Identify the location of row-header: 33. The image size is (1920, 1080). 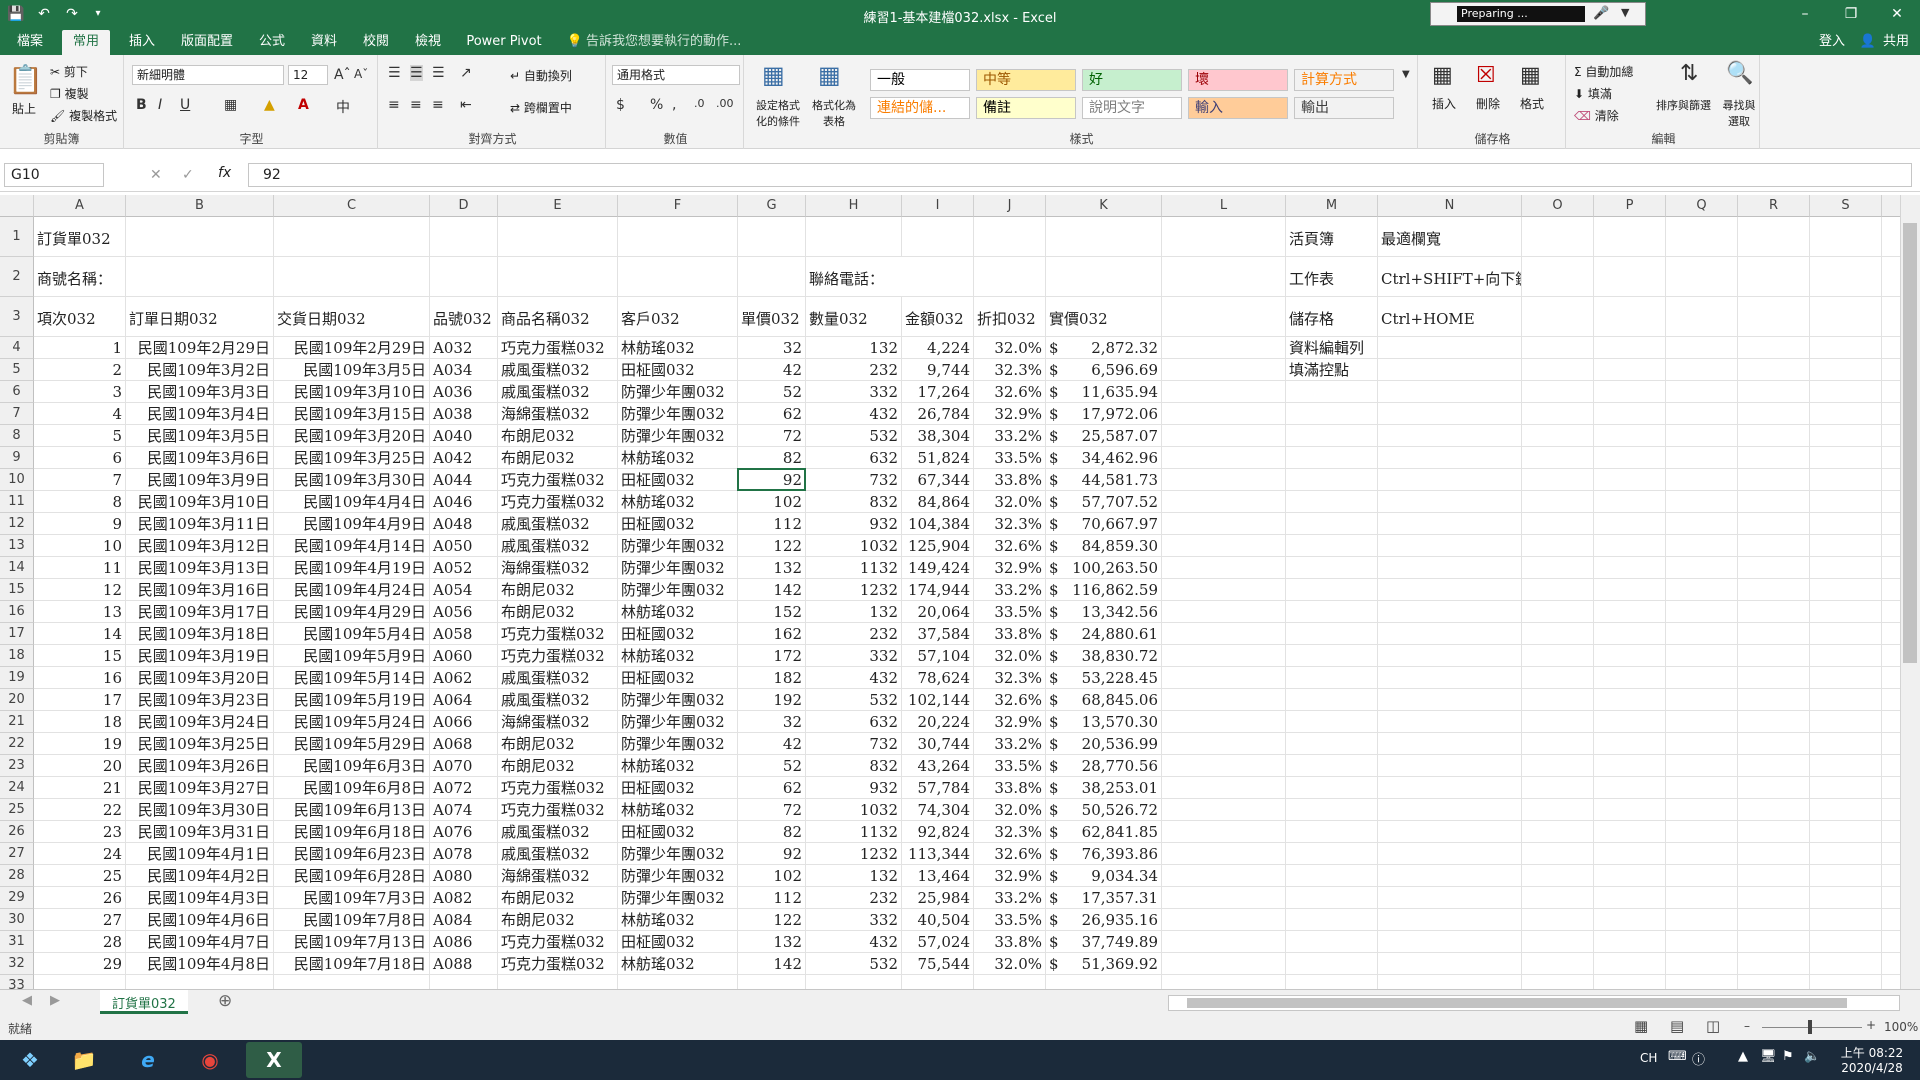
(17, 982).